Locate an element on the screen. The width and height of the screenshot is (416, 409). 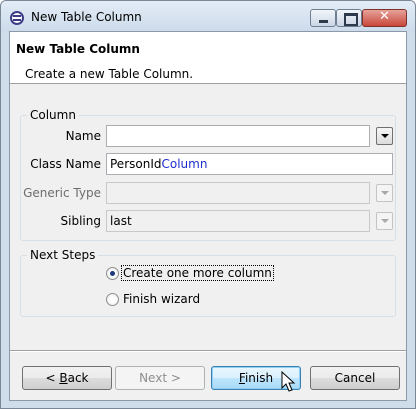
button-bar-separator is located at coordinates (208, 351).